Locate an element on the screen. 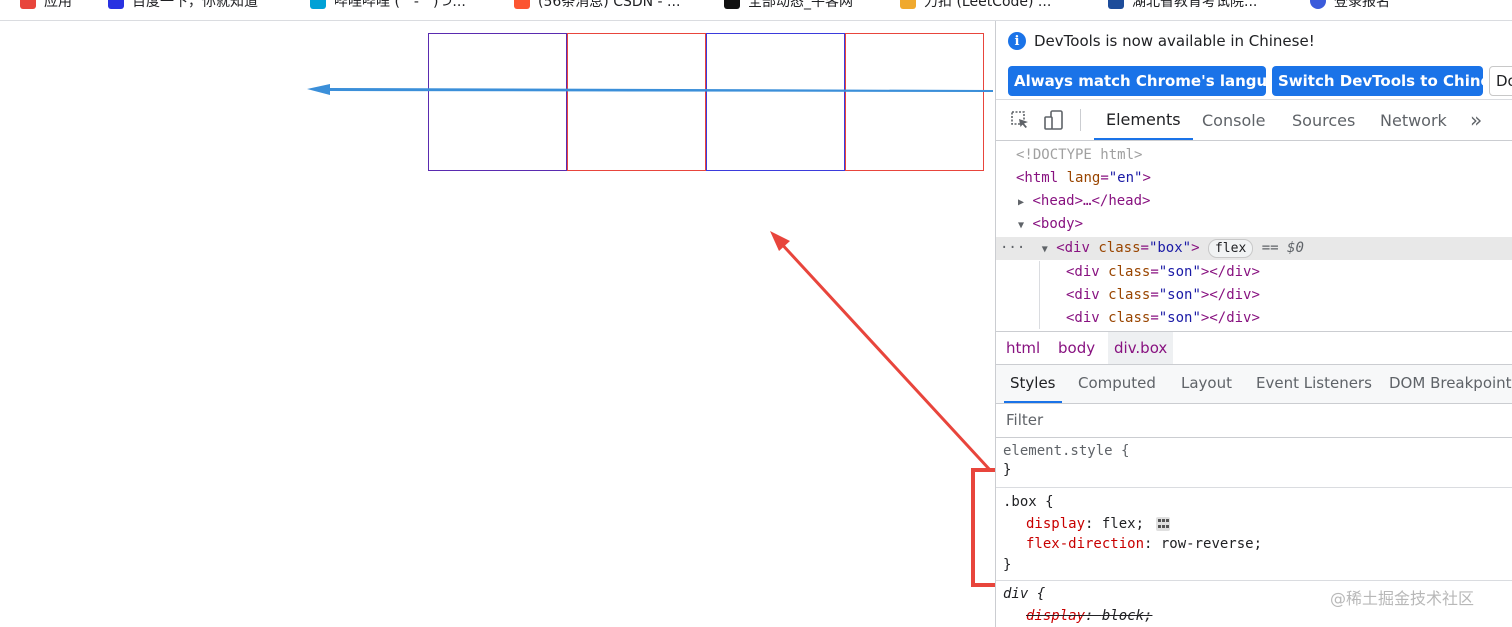  dom-html: <html lang="en"> is located at coordinates (1264, 178).